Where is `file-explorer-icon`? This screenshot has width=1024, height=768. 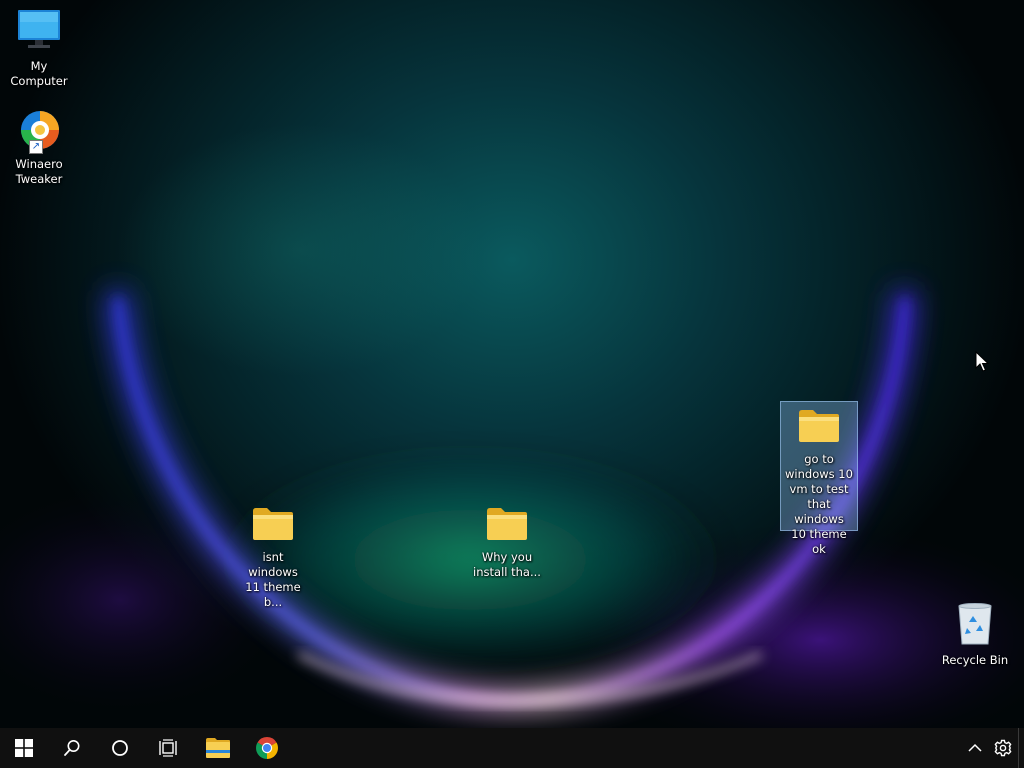
file-explorer-icon is located at coordinates (218, 748).